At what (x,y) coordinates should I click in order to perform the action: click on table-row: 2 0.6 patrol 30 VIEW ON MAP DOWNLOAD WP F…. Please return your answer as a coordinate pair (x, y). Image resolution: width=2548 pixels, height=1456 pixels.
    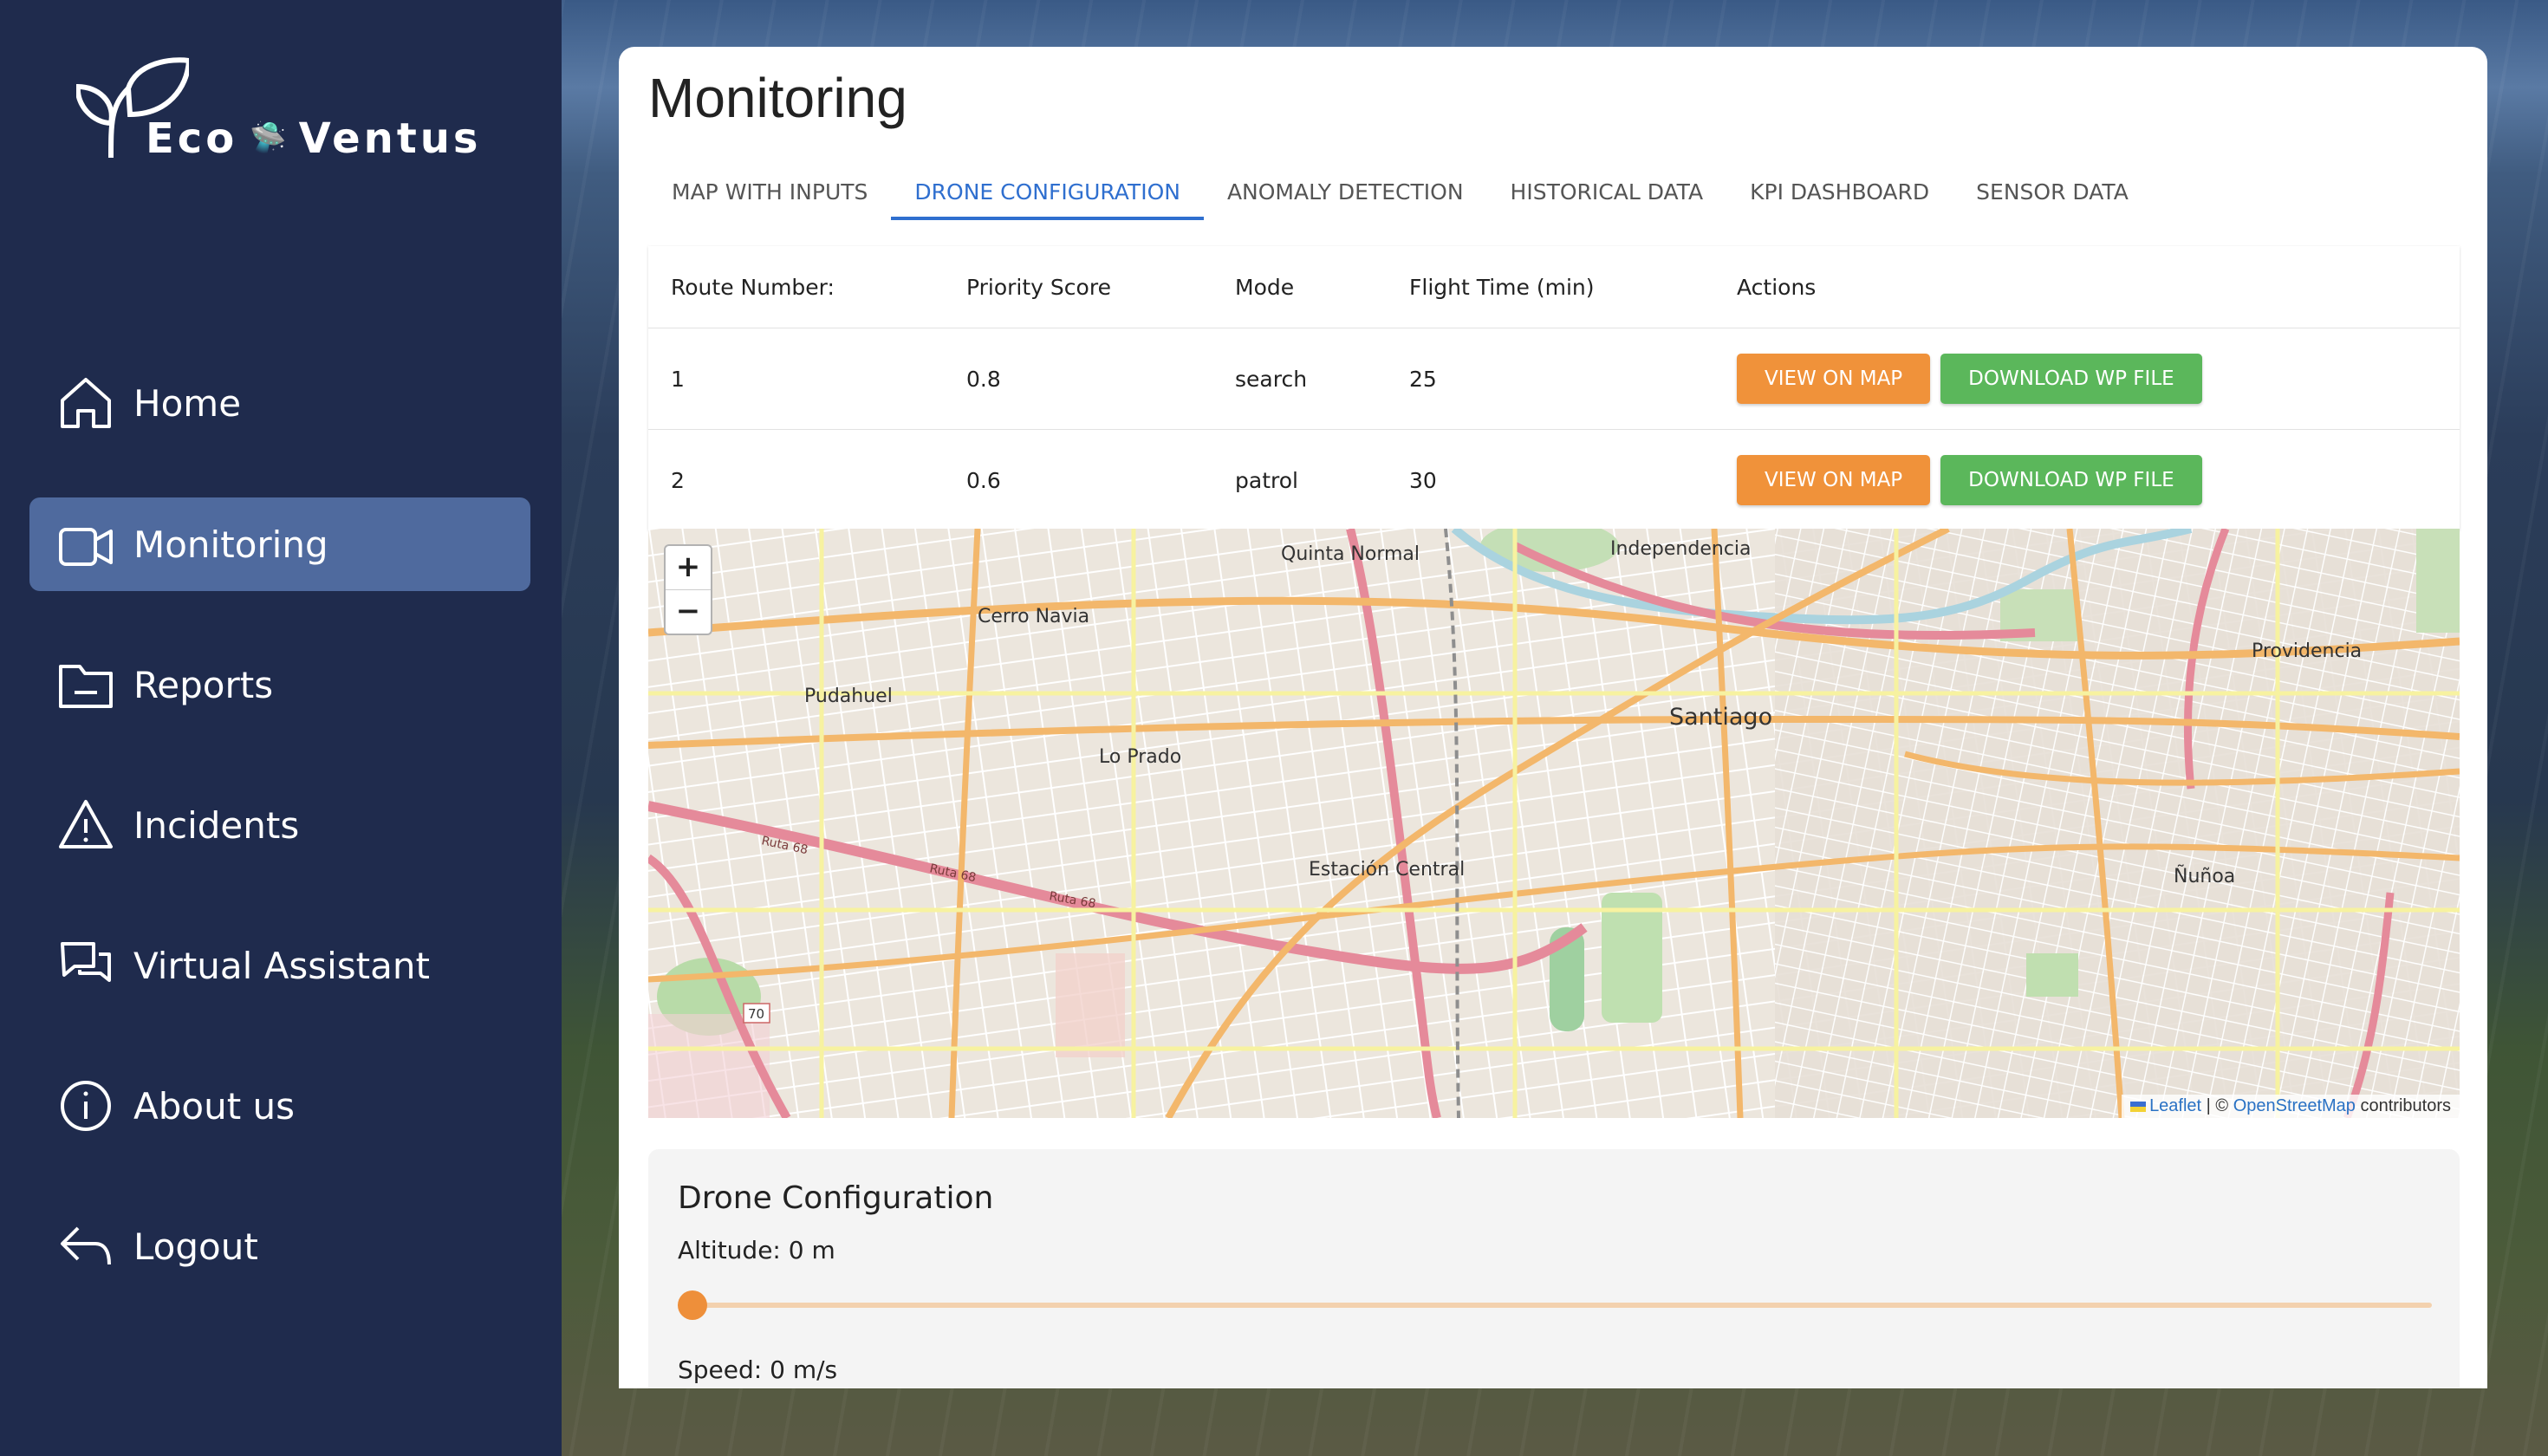
    Looking at the image, I should click on (1554, 480).